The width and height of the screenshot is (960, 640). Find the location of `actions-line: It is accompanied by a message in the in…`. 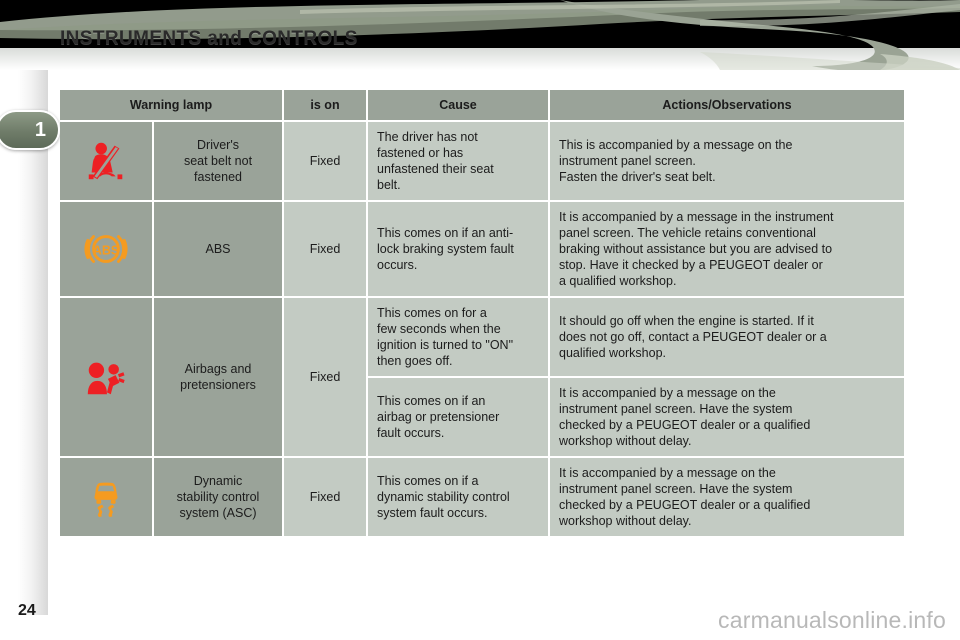

actions-line: It is accompanied by a message in the in… is located at coordinates (696, 217).